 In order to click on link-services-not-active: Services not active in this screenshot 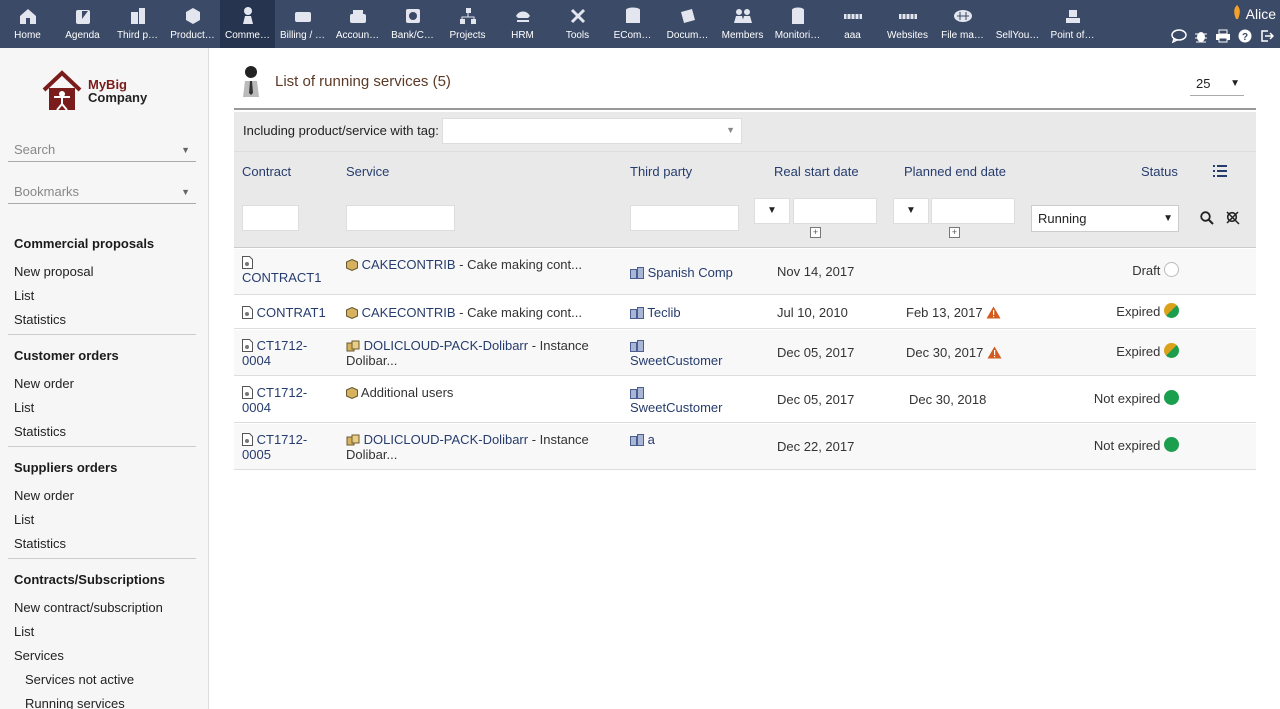, I will do `click(79, 679)`.